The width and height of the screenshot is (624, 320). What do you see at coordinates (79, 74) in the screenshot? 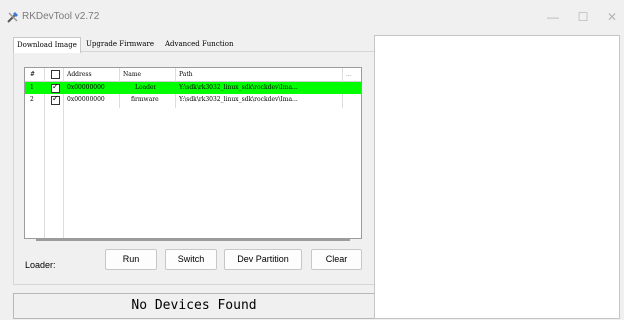
I see `header-address: Address` at bounding box center [79, 74].